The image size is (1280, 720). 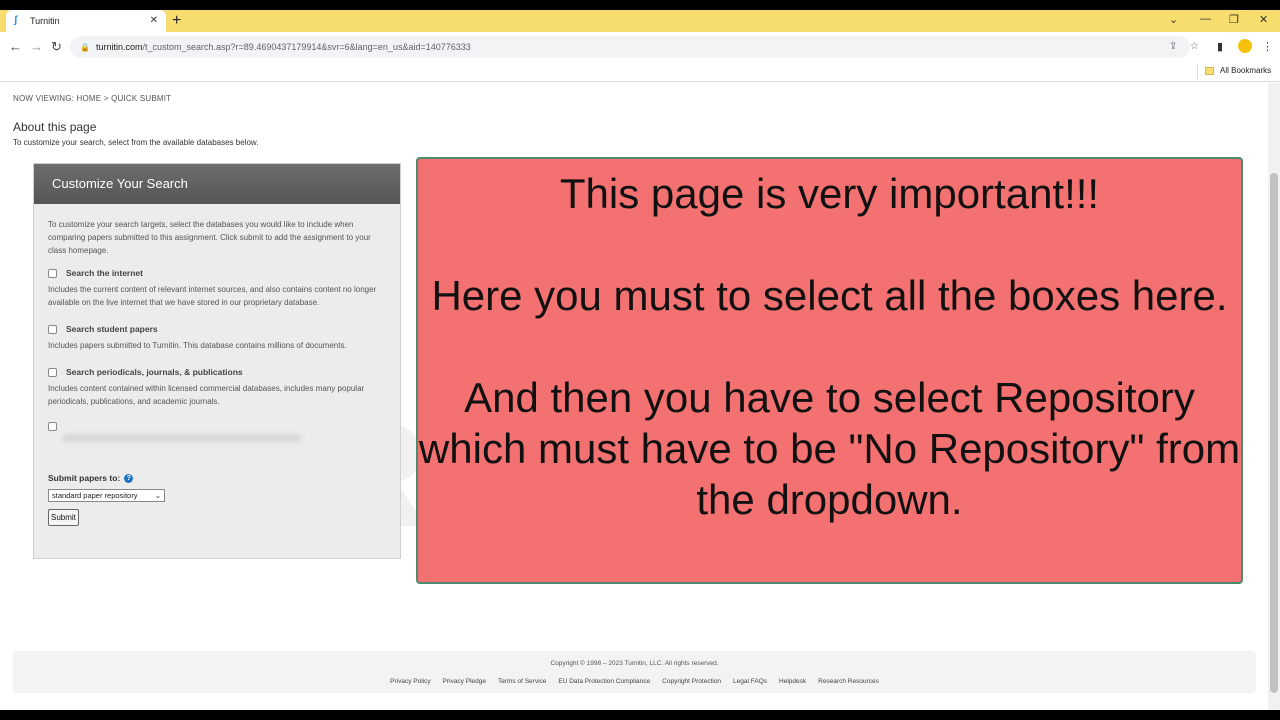 What do you see at coordinates (1194, 46) in the screenshot?
I see `bookmark-star-icon: ☆` at bounding box center [1194, 46].